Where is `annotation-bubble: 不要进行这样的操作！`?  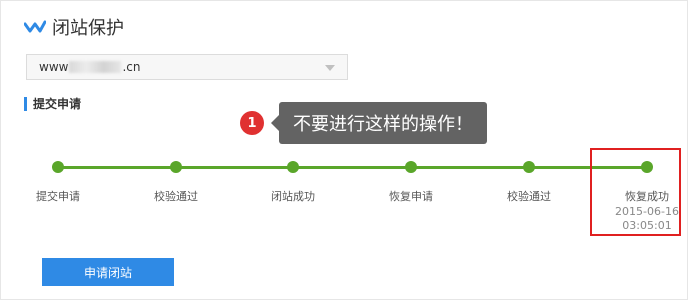
annotation-bubble: 不要进行这样的操作！ is located at coordinates (379, 123).